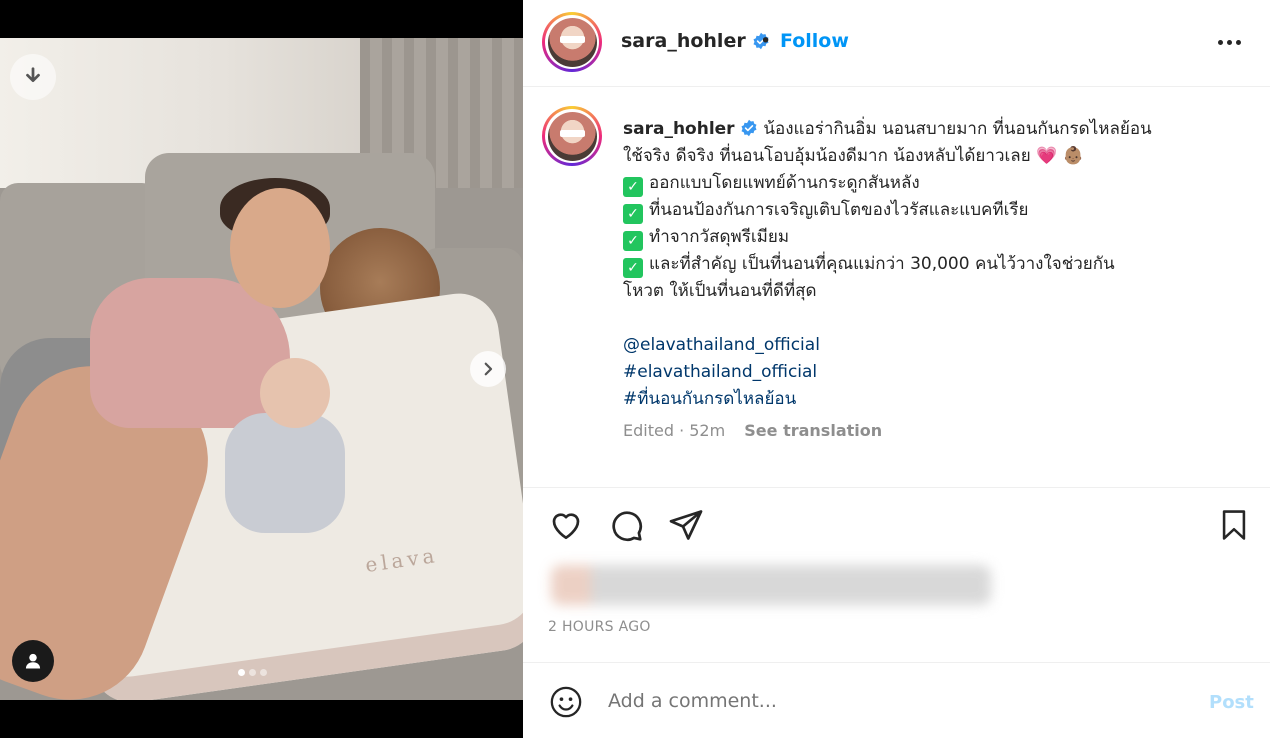  I want to click on carousel-next-button, so click(488, 369).